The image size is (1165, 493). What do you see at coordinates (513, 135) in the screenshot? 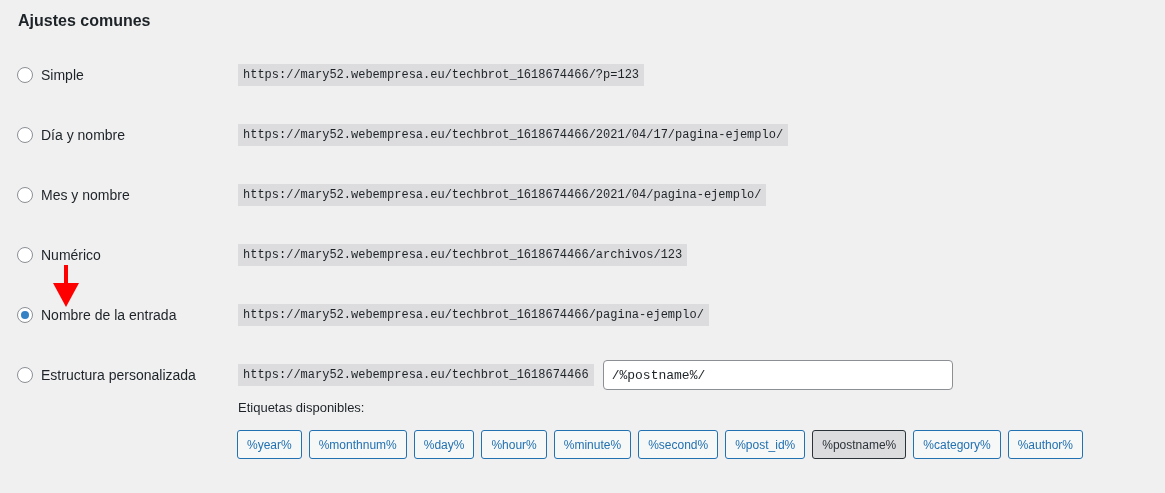
I see `url-example: https://mary52.webempresa.eu/techbrot_1618674466/2021/04/17/pagina-ejemplo/` at bounding box center [513, 135].